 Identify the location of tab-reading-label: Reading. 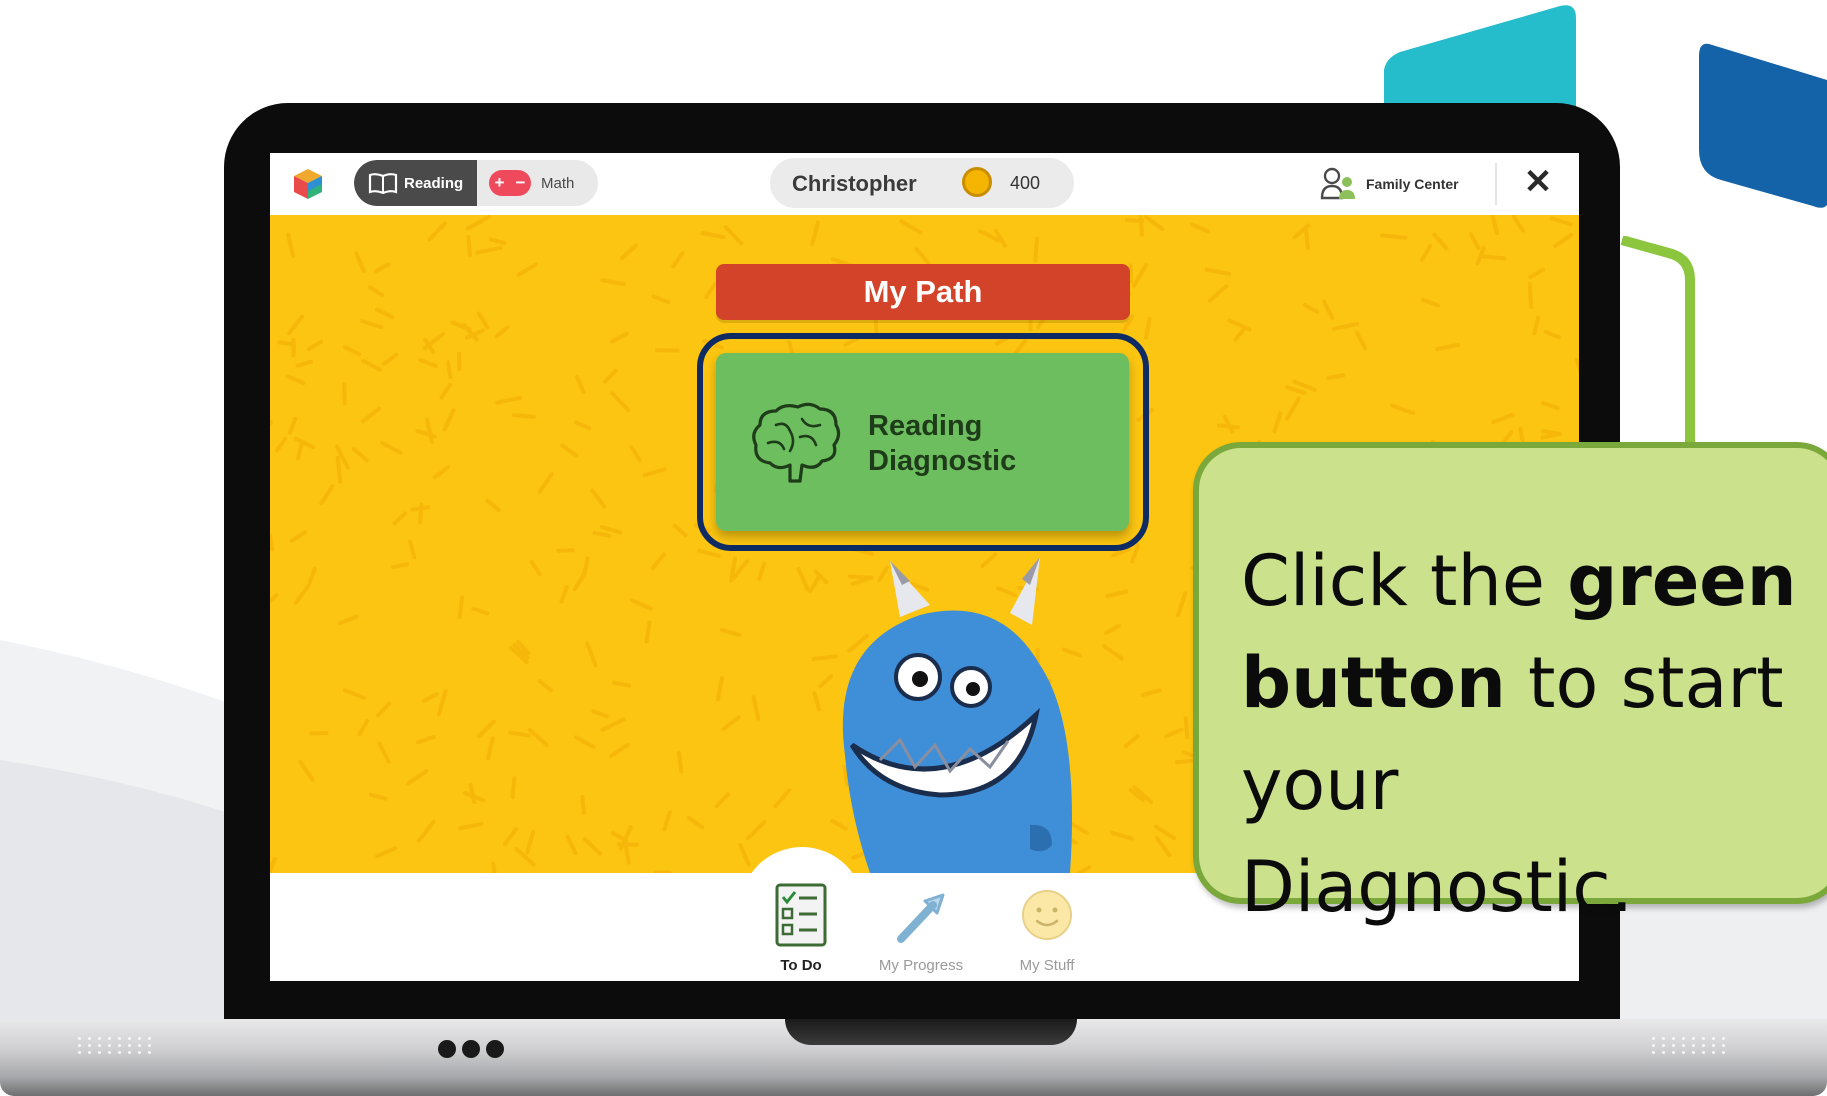
(434, 183).